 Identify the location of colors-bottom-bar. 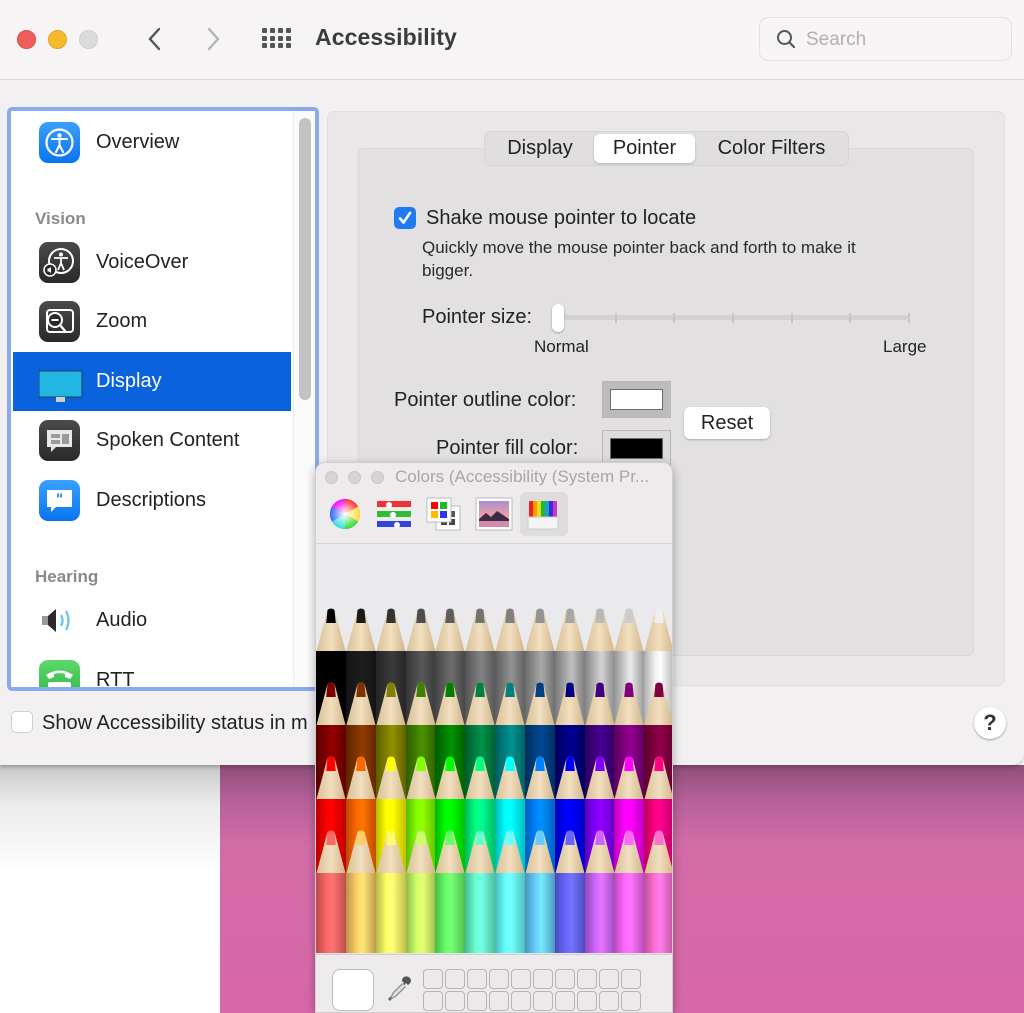
(494, 983).